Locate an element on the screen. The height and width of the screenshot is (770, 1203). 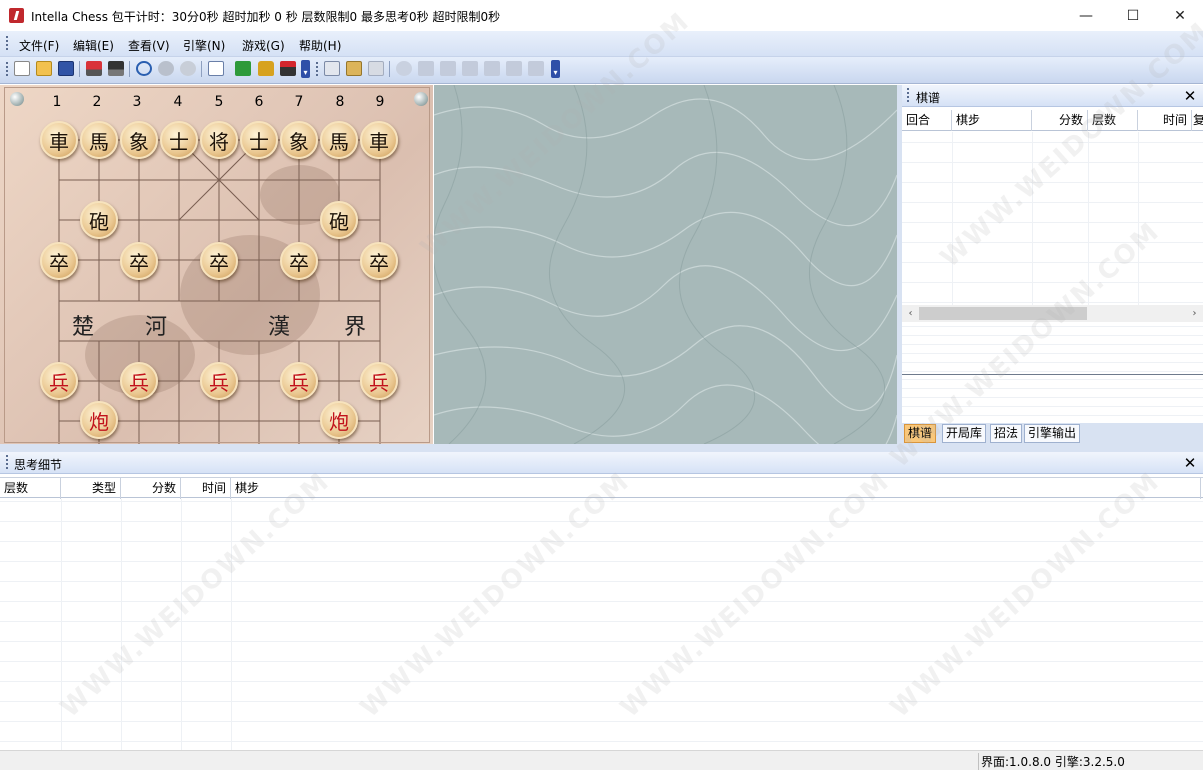
menu-grip is located at coordinates (7, 44).